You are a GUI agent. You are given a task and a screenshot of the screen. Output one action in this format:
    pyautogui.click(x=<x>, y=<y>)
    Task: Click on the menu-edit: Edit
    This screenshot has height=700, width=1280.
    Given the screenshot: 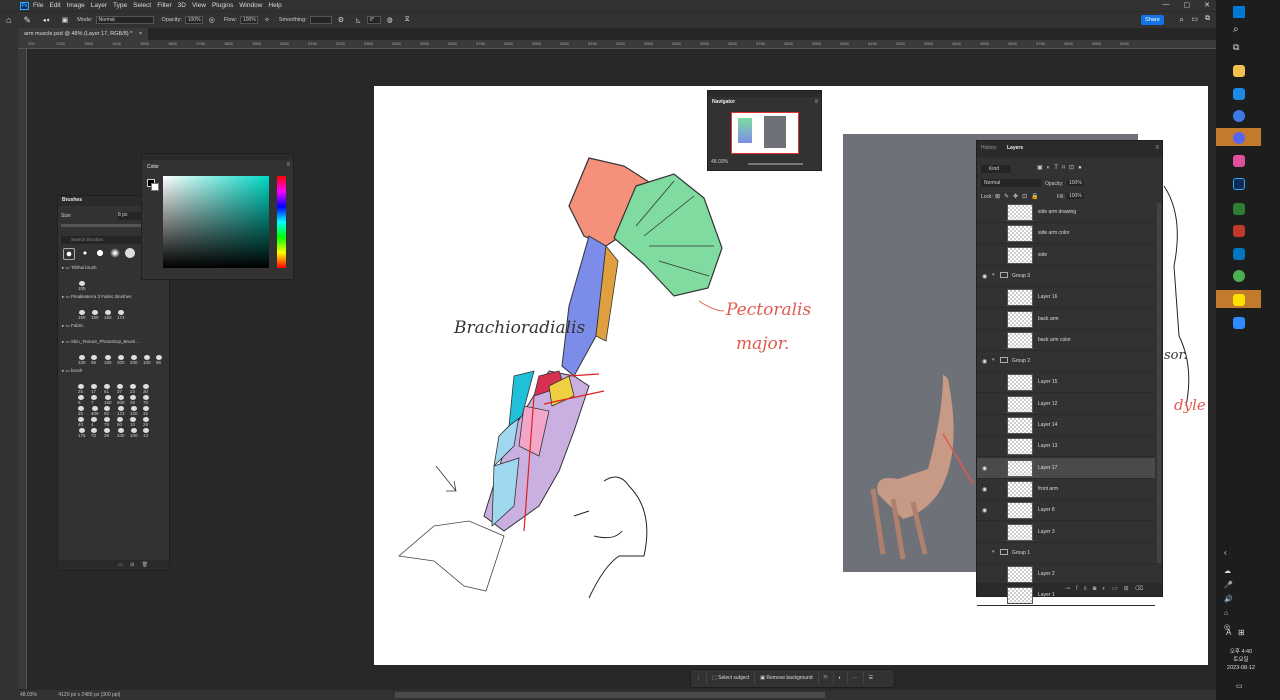 What is the action you would take?
    pyautogui.click(x=54, y=5)
    